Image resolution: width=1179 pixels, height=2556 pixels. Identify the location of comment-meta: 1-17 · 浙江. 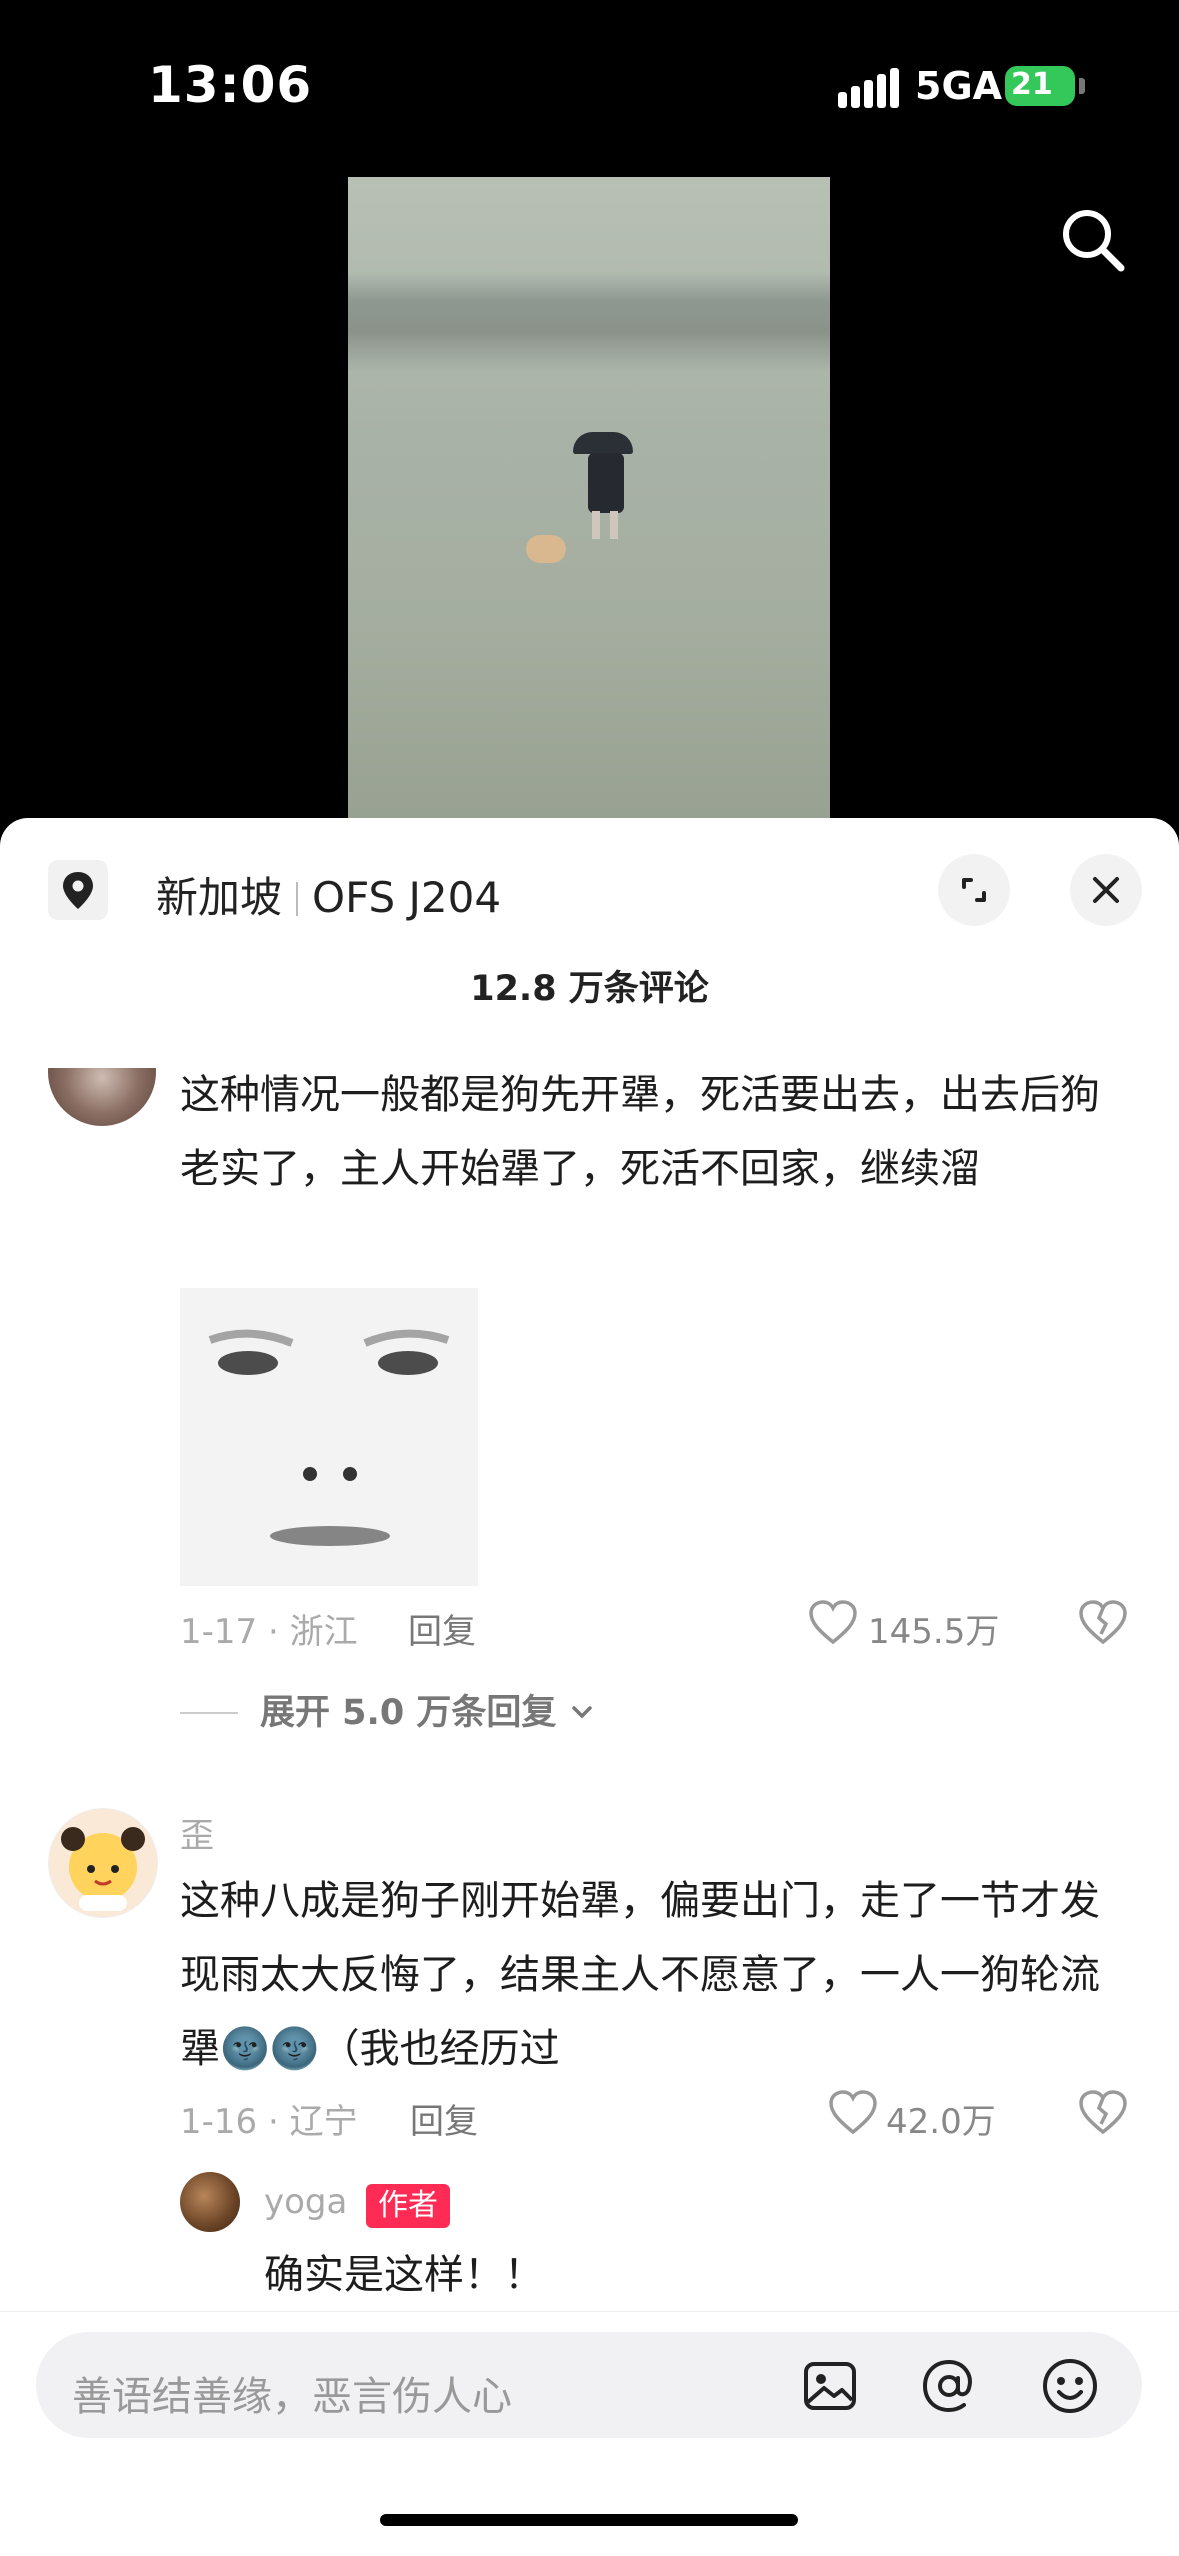
(269, 1632).